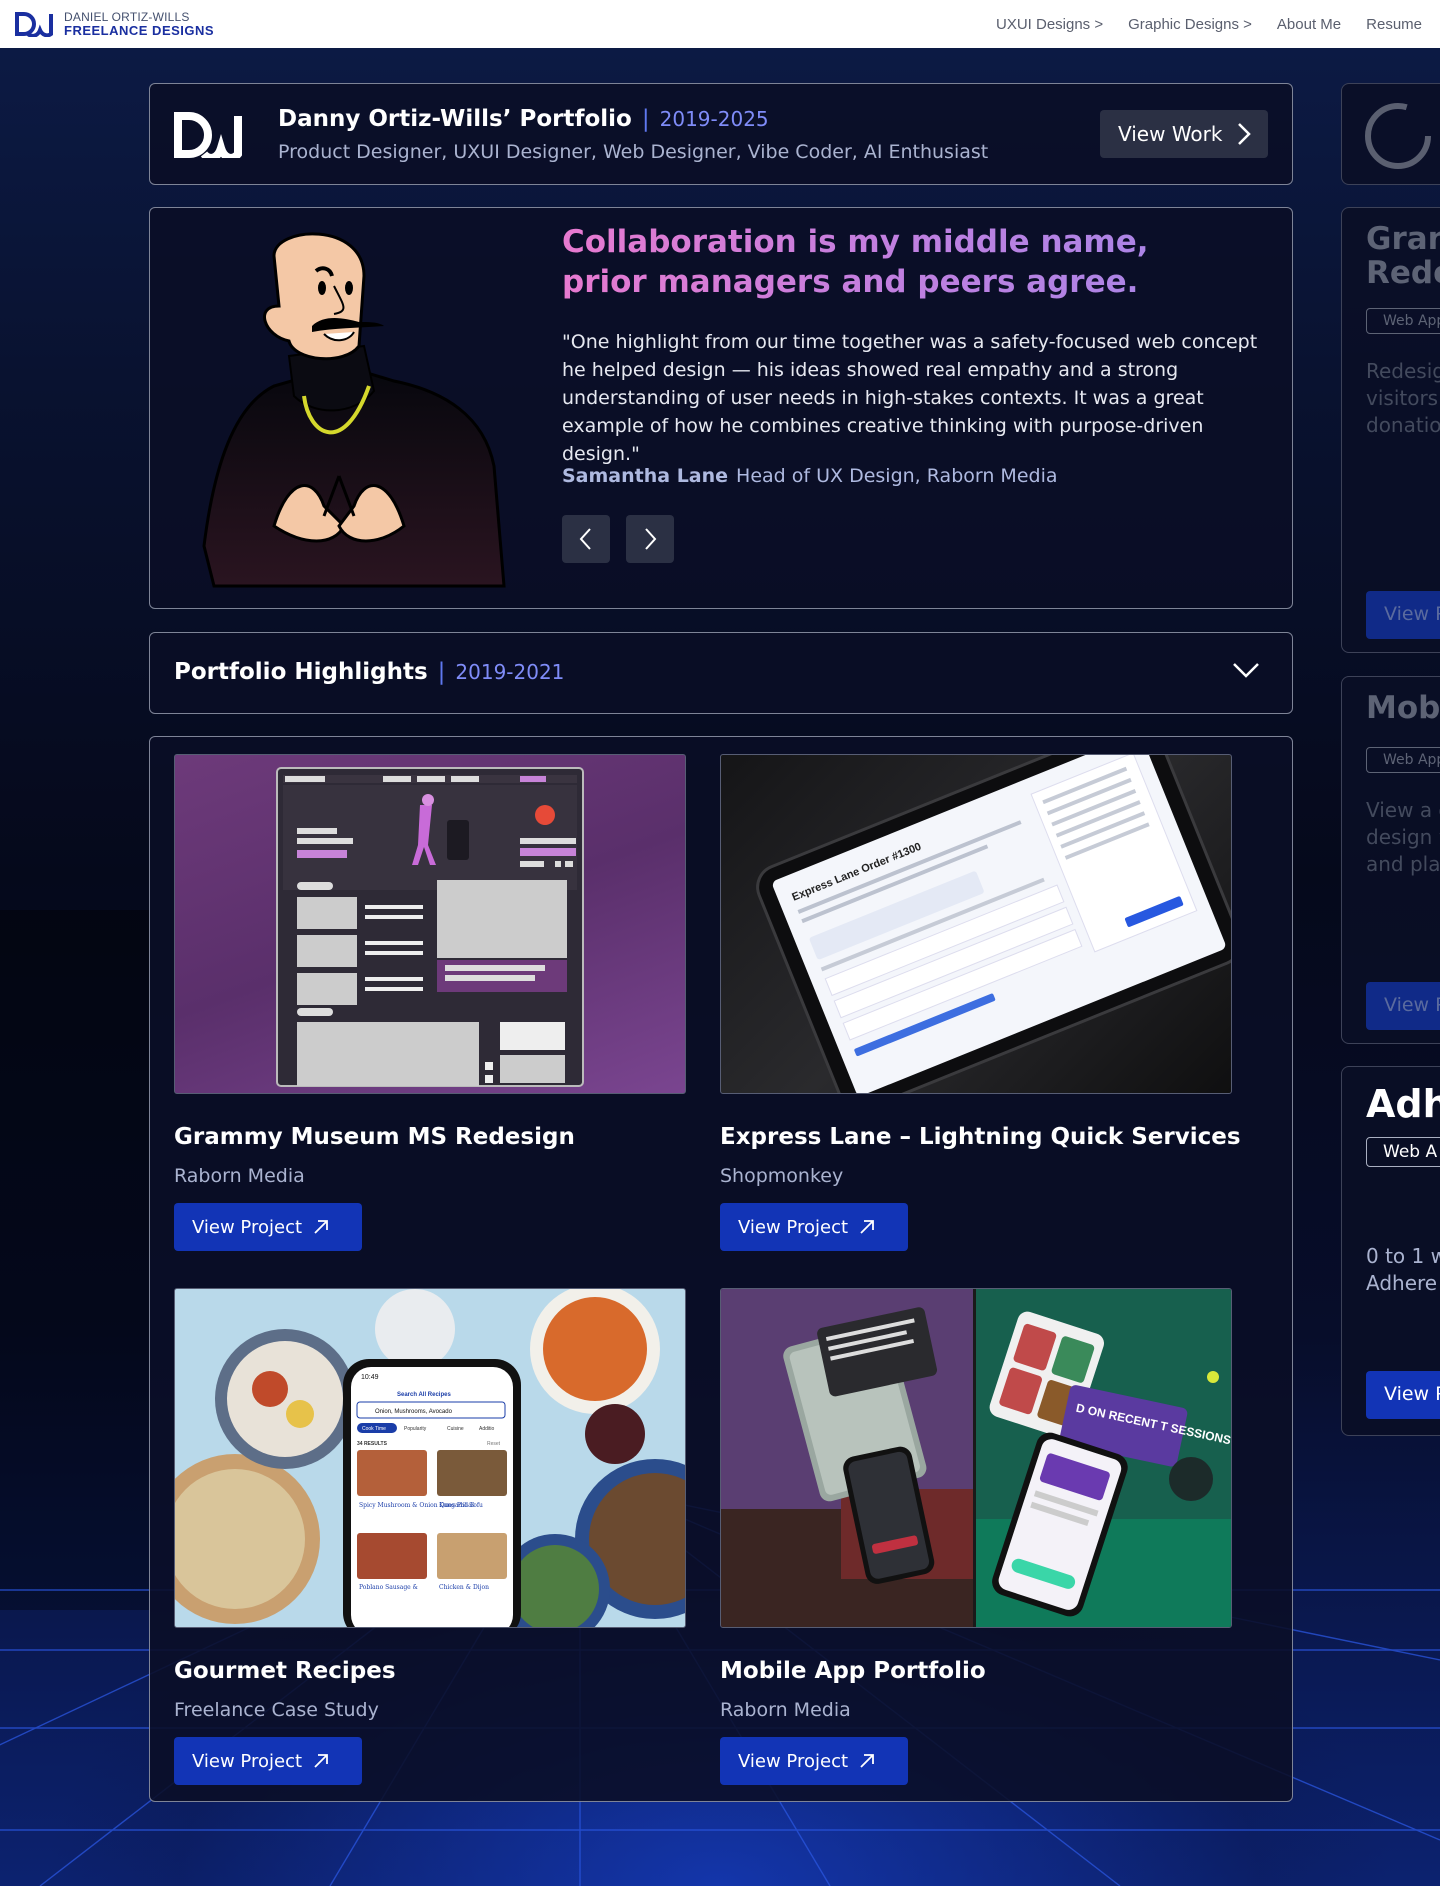 The image size is (1440, 1886). I want to click on phone-tab-cuisine: Cuisine, so click(455, 1429).